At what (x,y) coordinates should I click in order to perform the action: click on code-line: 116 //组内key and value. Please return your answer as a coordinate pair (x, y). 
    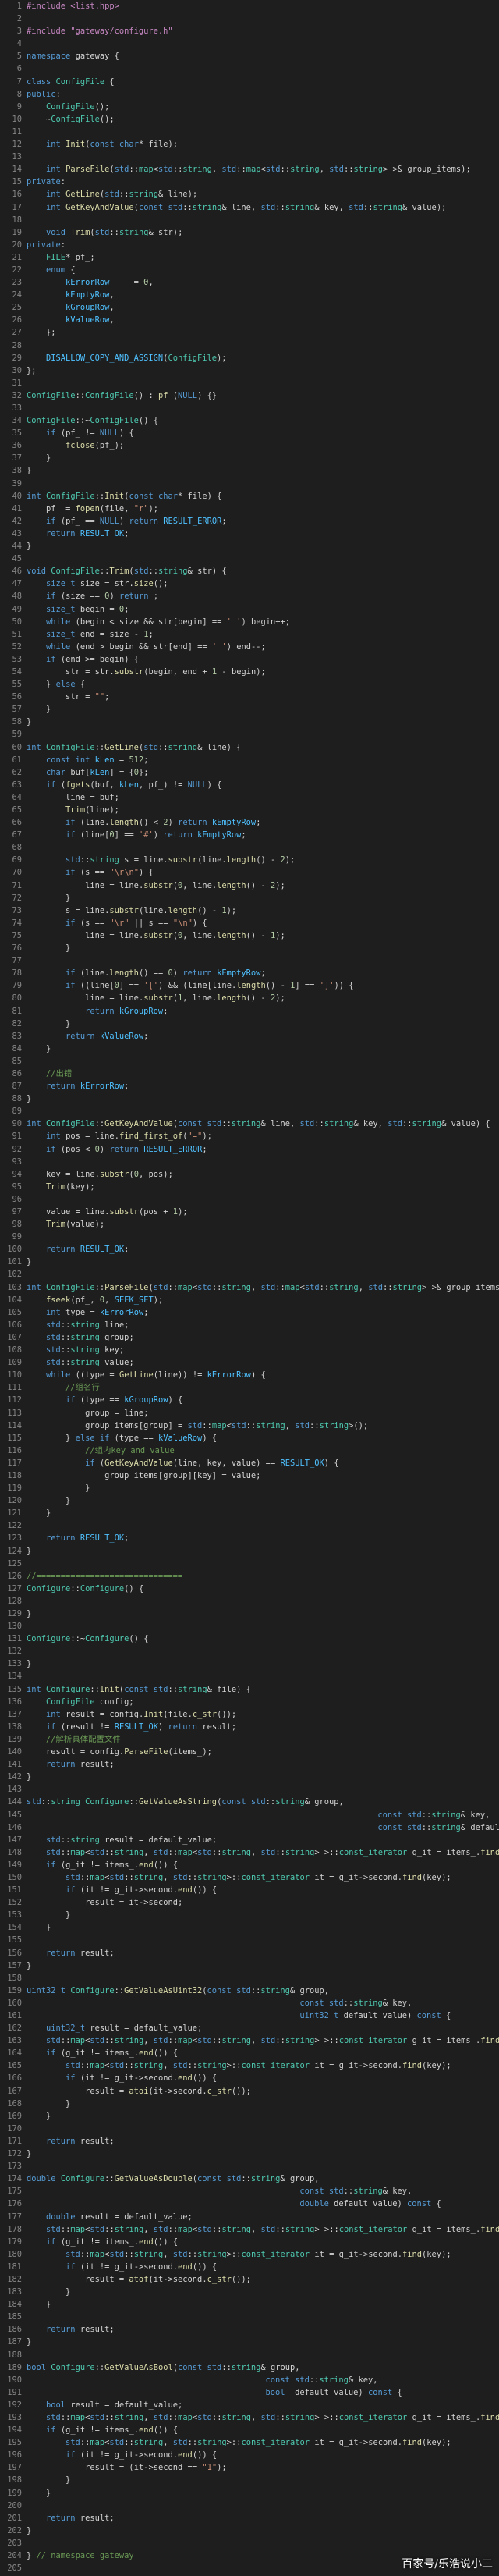
    Looking at the image, I should click on (249, 1450).